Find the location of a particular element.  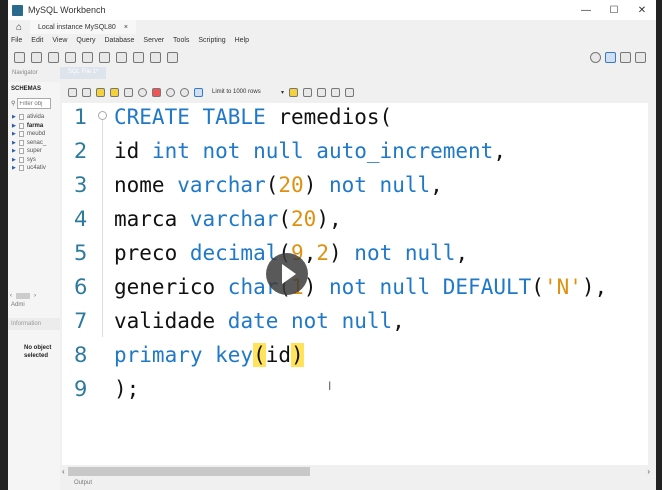

menu-database: Database is located at coordinates (119, 40).